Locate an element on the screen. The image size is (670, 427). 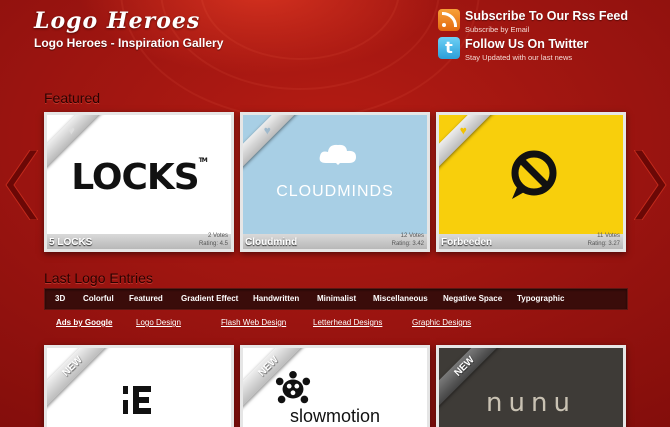
ad-link-logo-design: Logo Design is located at coordinates (158, 322).